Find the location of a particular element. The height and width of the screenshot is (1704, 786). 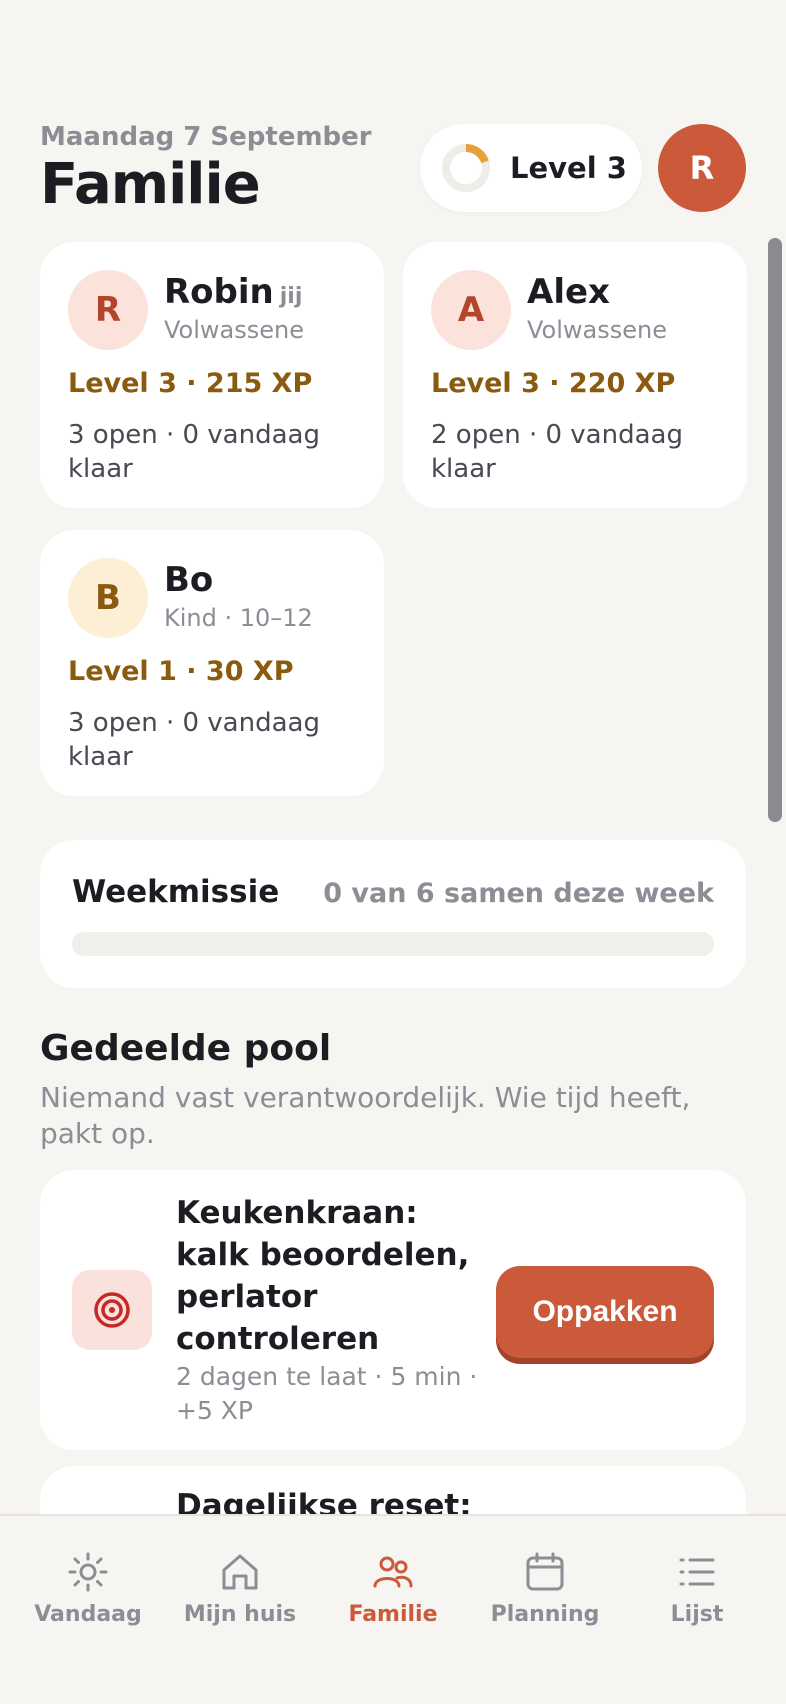

nav-label: Familie is located at coordinates (393, 1614).